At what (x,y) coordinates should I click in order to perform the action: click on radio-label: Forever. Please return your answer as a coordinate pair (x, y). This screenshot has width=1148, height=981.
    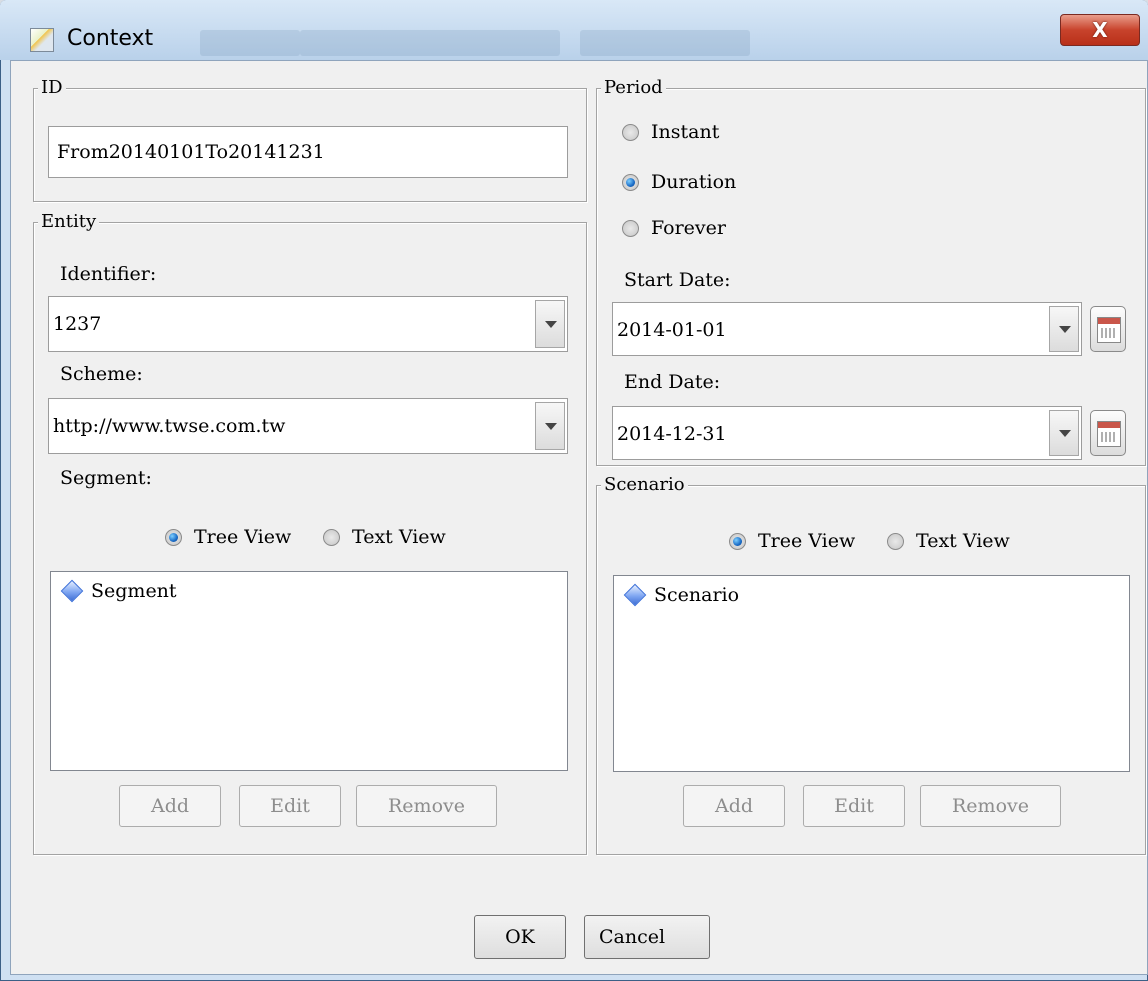
    Looking at the image, I should click on (688, 228).